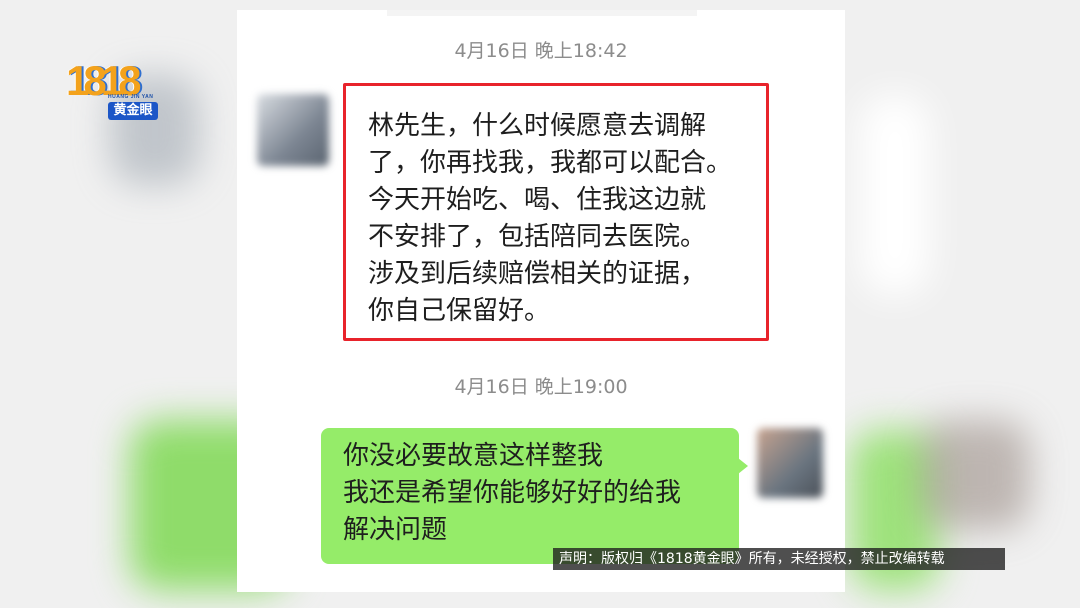 Image resolution: width=1080 pixels, height=608 pixels. I want to click on message-timestamp: 4月16日 晚上18:42, so click(541, 51).